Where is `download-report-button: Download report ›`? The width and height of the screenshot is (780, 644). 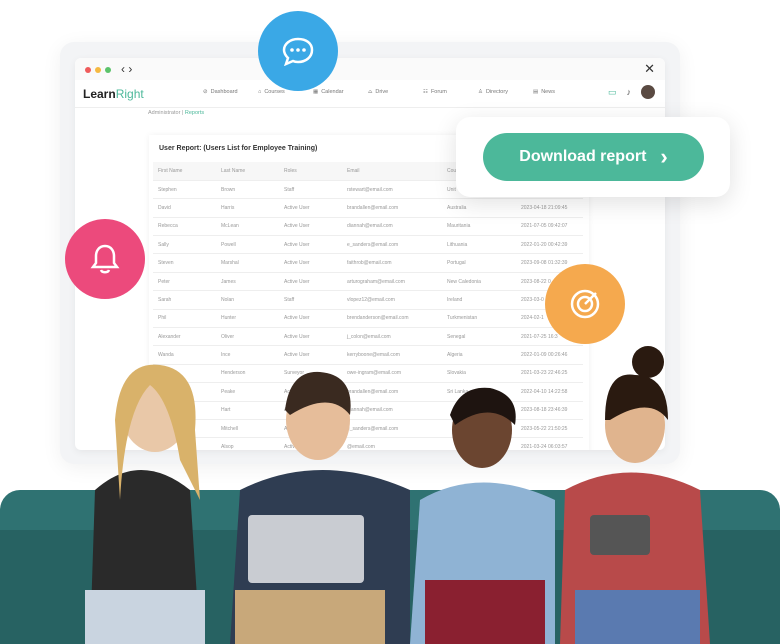 download-report-button: Download report › is located at coordinates (593, 157).